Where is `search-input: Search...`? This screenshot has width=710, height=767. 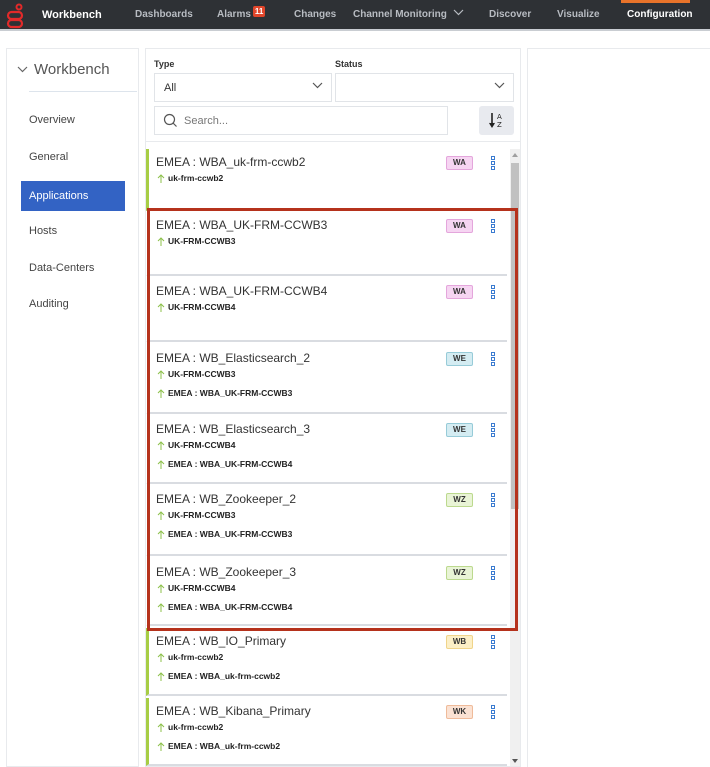
search-input: Search... is located at coordinates (301, 120).